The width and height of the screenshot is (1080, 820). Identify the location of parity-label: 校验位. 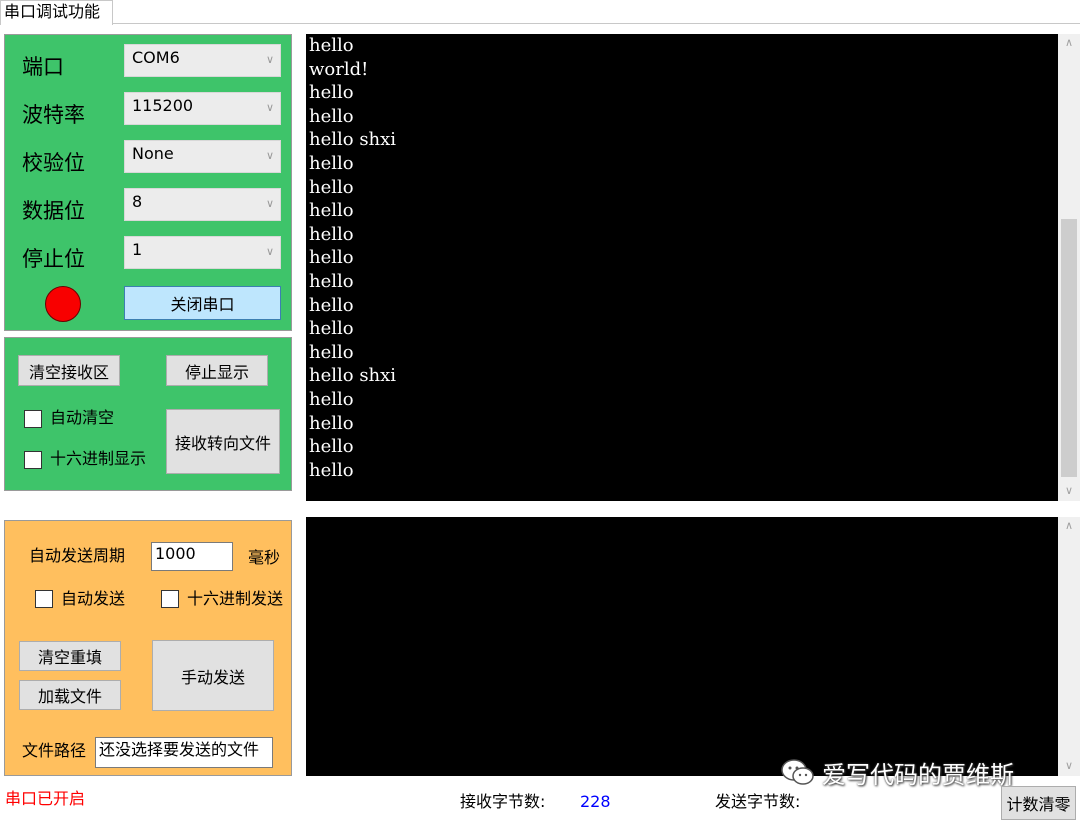
(53, 163).